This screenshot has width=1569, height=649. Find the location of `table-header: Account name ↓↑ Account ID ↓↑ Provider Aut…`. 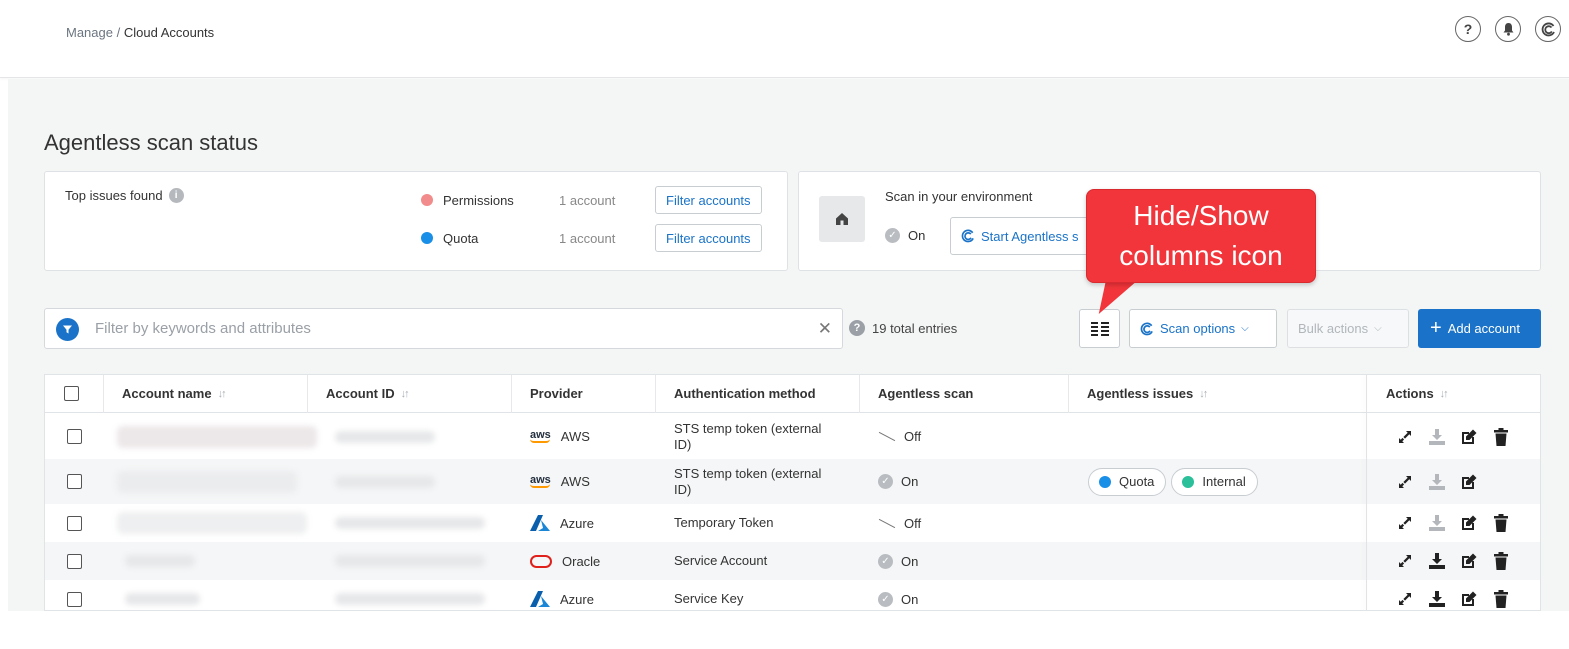

table-header: Account name ↓↑ Account ID ↓↑ Provider Aut… is located at coordinates (792, 394).